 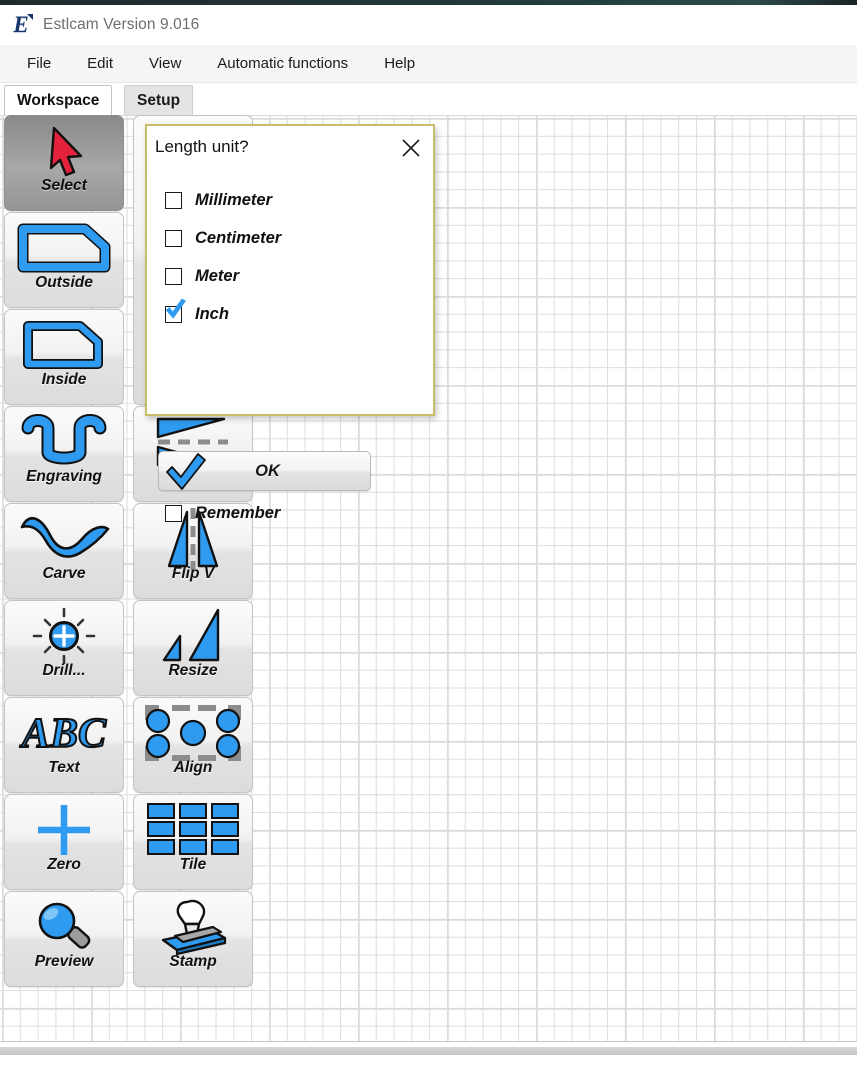 I want to click on checkmark-icon, so click(x=186, y=472).